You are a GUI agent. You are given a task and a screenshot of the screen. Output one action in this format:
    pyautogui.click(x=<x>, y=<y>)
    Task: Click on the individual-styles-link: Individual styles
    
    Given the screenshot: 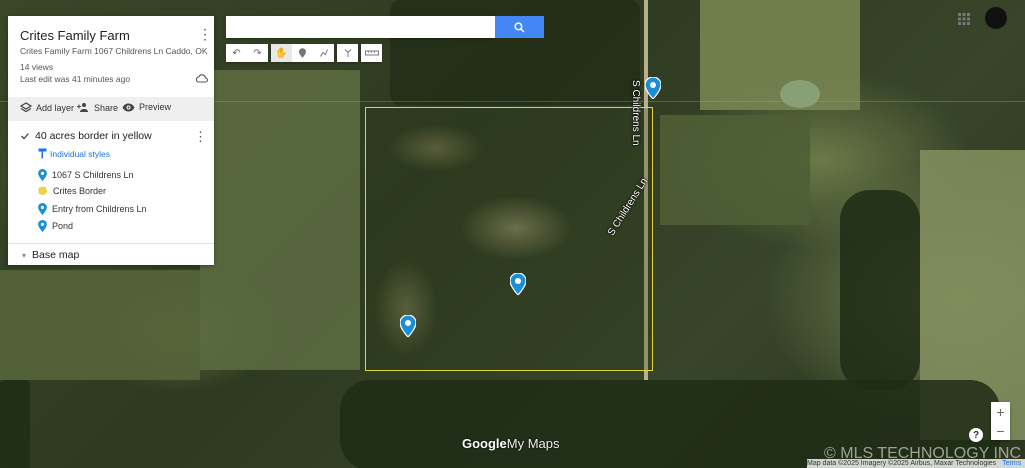 What is the action you would take?
    pyautogui.click(x=74, y=153)
    